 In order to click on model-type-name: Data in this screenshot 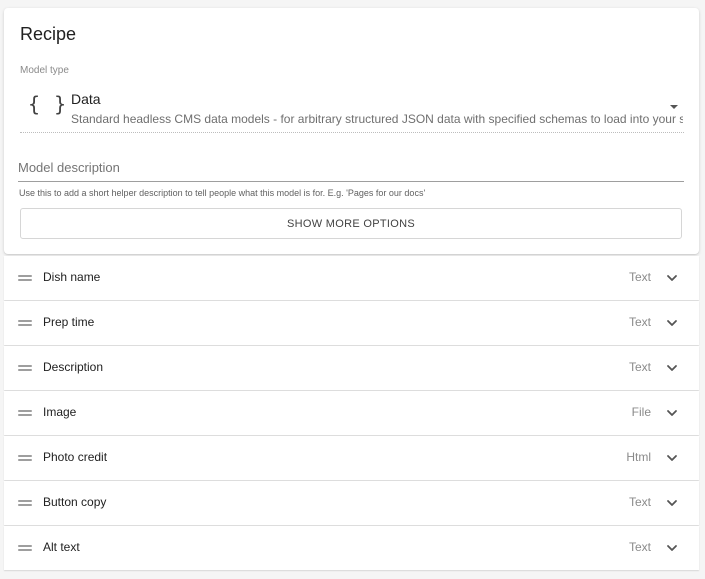, I will do `click(86, 99)`.